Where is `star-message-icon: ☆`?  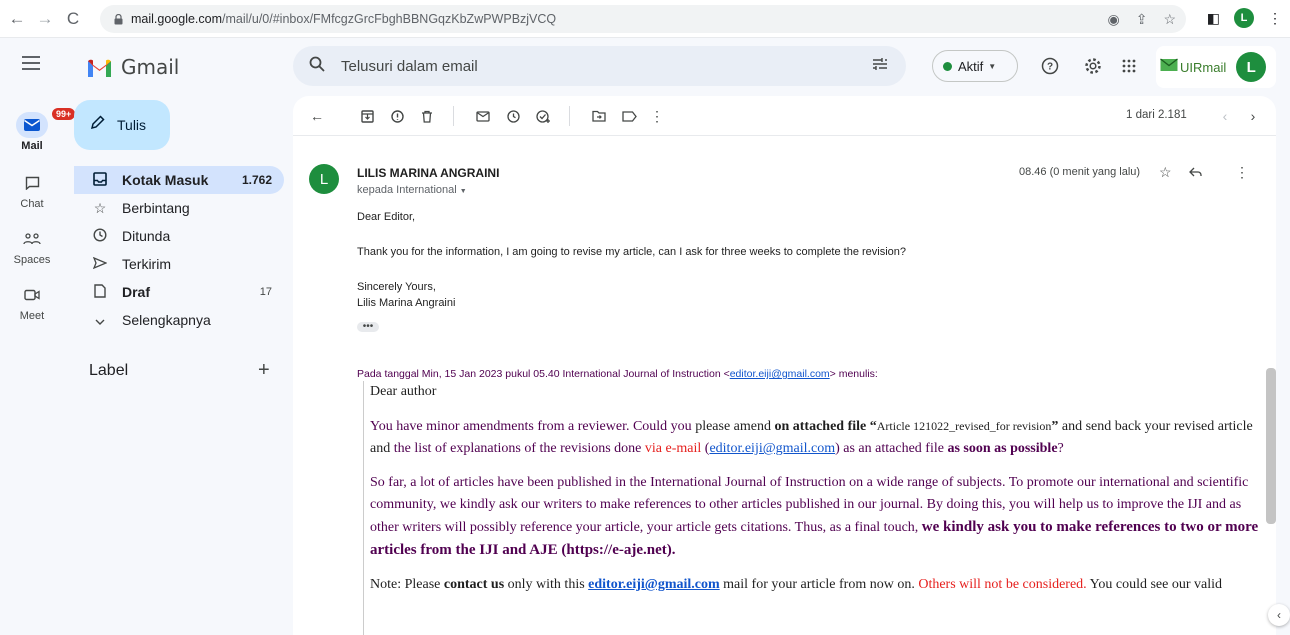
star-message-icon: ☆ is located at coordinates (1165, 172).